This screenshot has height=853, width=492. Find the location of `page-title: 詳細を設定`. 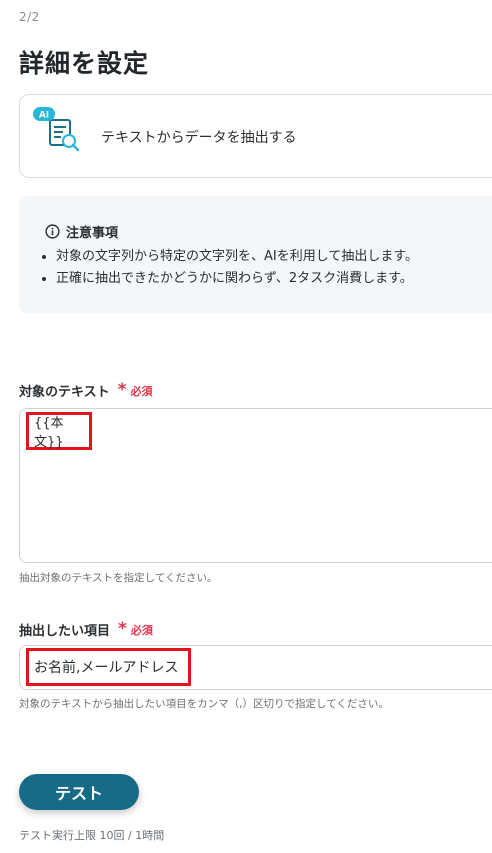

page-title: 詳細を設定 is located at coordinates (84, 63).